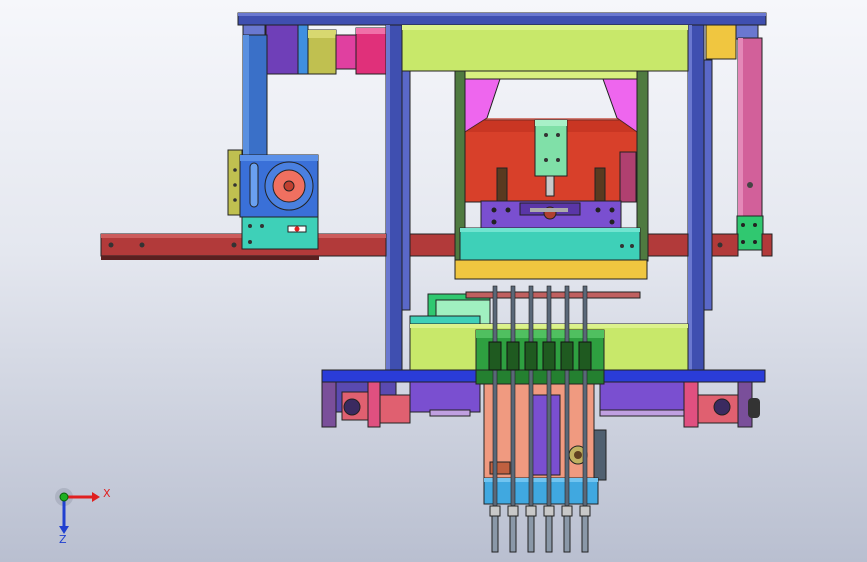 This screenshot has height=562, width=867. What do you see at coordinates (255, 95) in the screenshot?
I see `left-post` at bounding box center [255, 95].